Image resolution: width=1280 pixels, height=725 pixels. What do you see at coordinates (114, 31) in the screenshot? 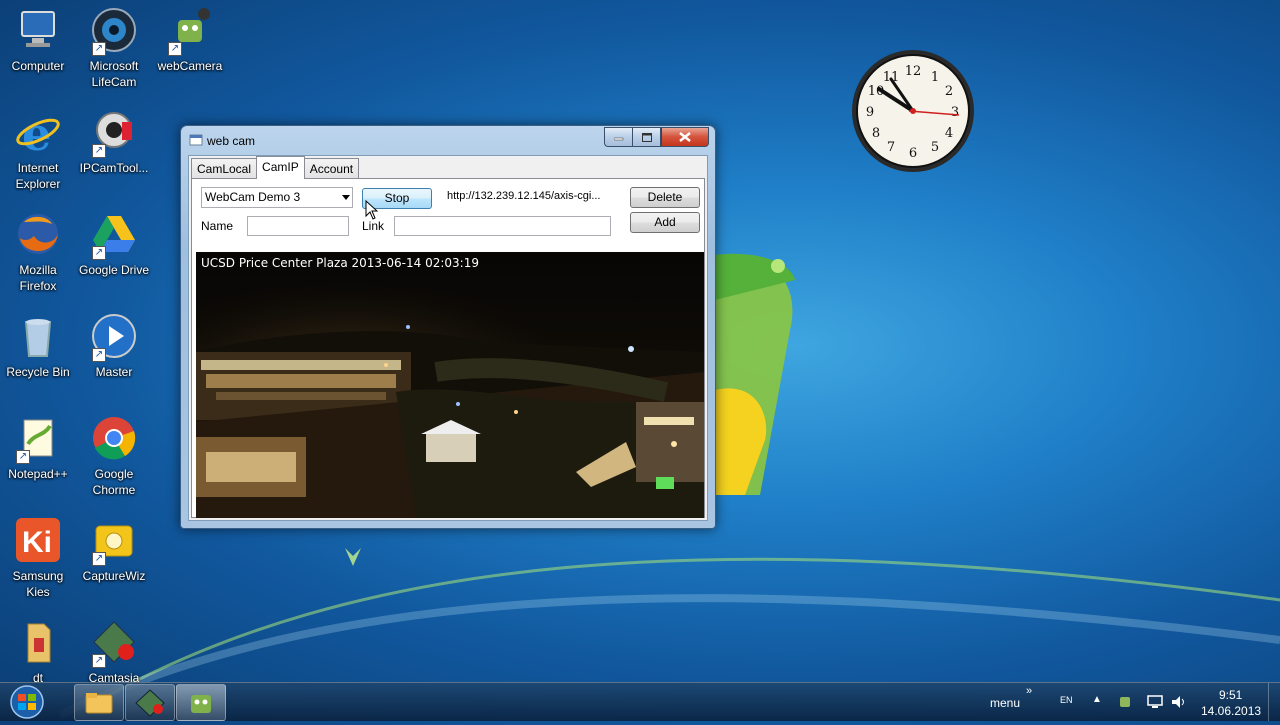
I see `lifecam-icon: ↗` at bounding box center [114, 31].